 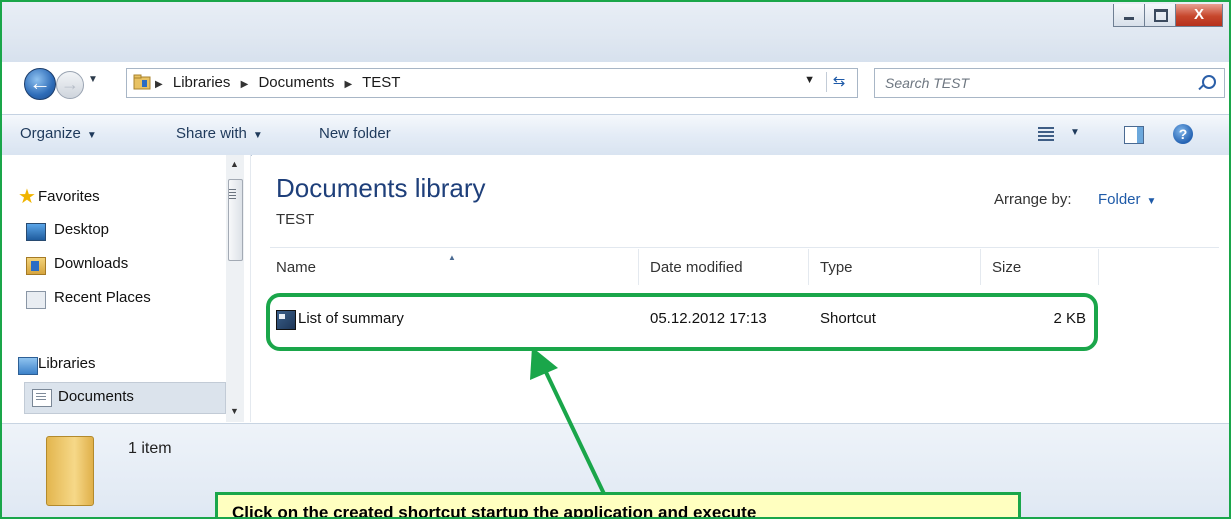 I want to click on search-input, so click(x=1035, y=83).